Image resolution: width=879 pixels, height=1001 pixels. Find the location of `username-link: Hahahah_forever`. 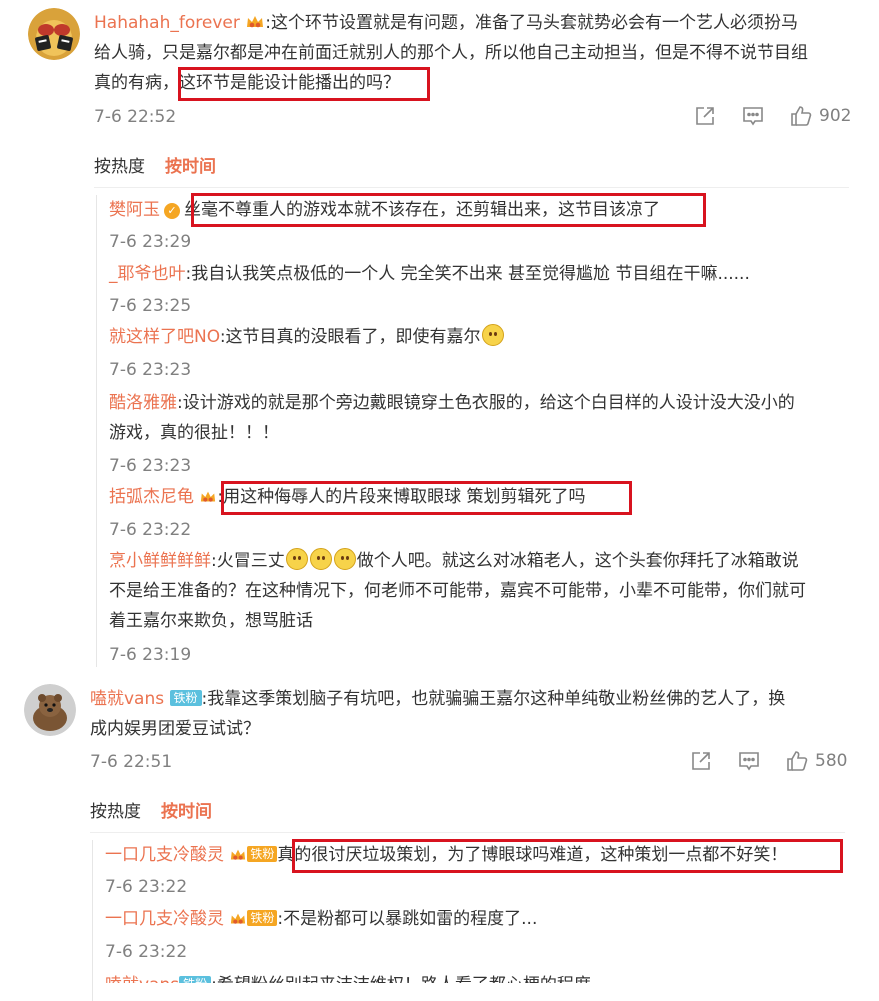

username-link: Hahahah_forever is located at coordinates (167, 23).